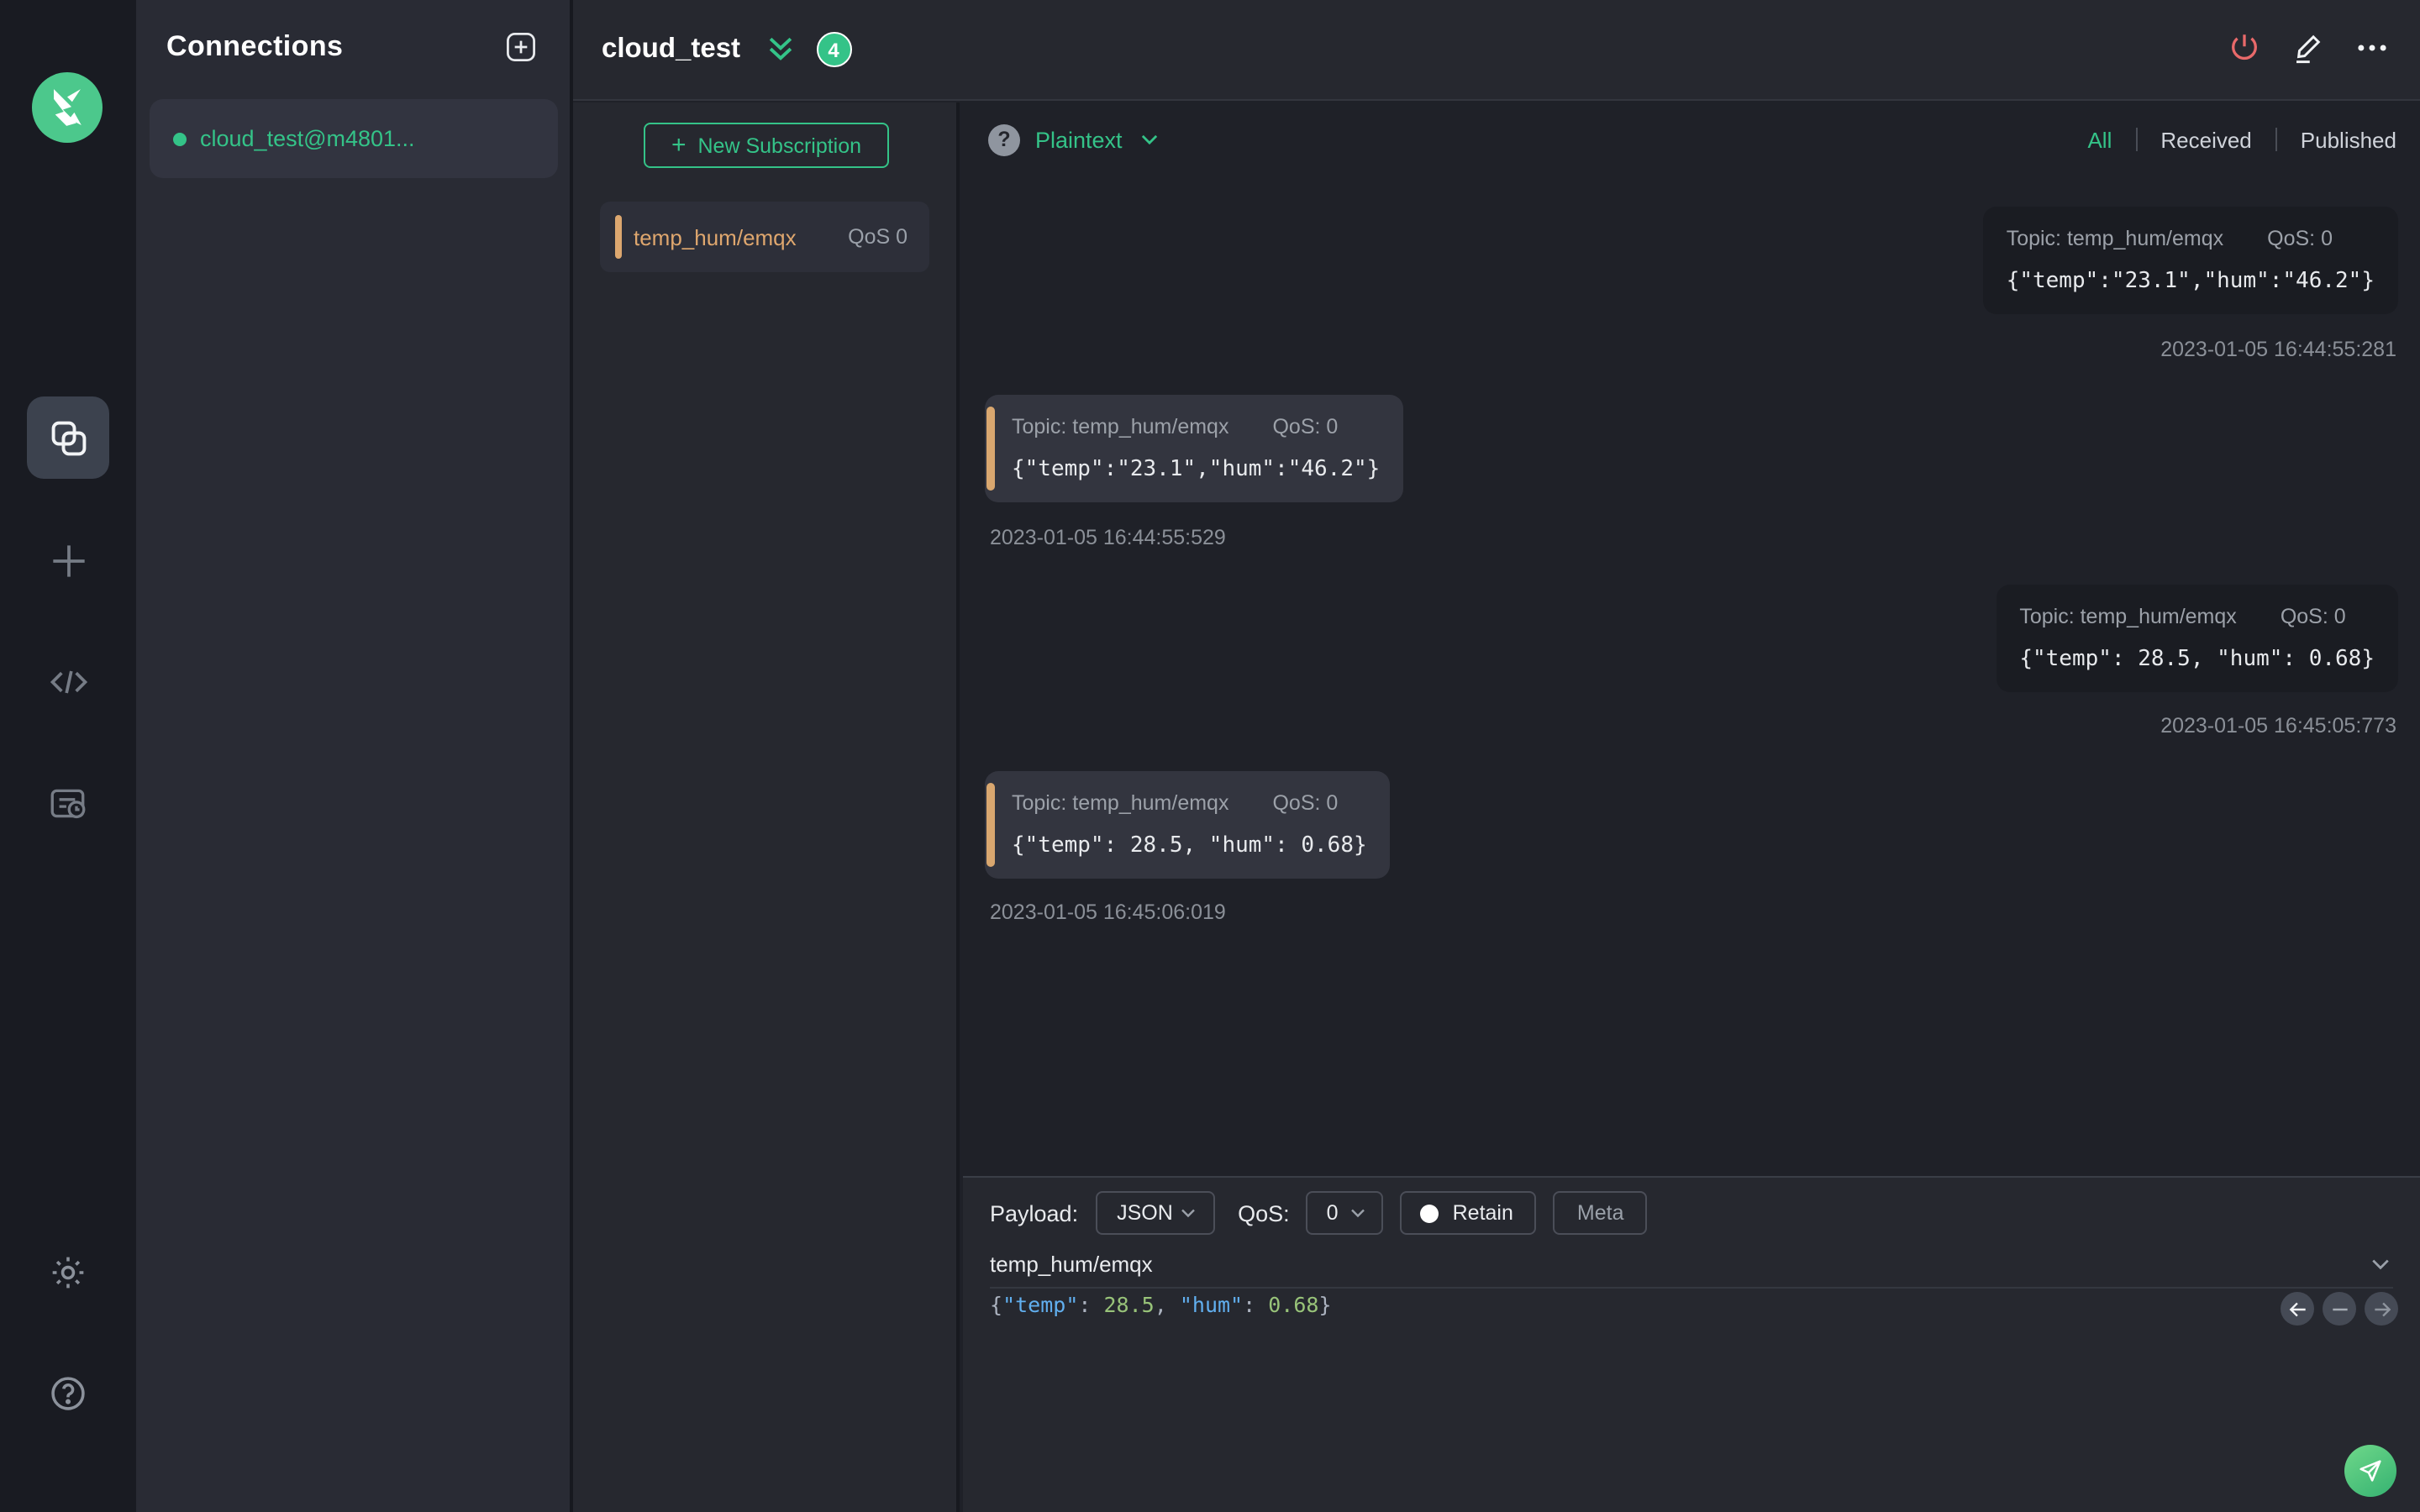  I want to click on message-timestamp: 2023-01-05 16:45:05:773, so click(2278, 726).